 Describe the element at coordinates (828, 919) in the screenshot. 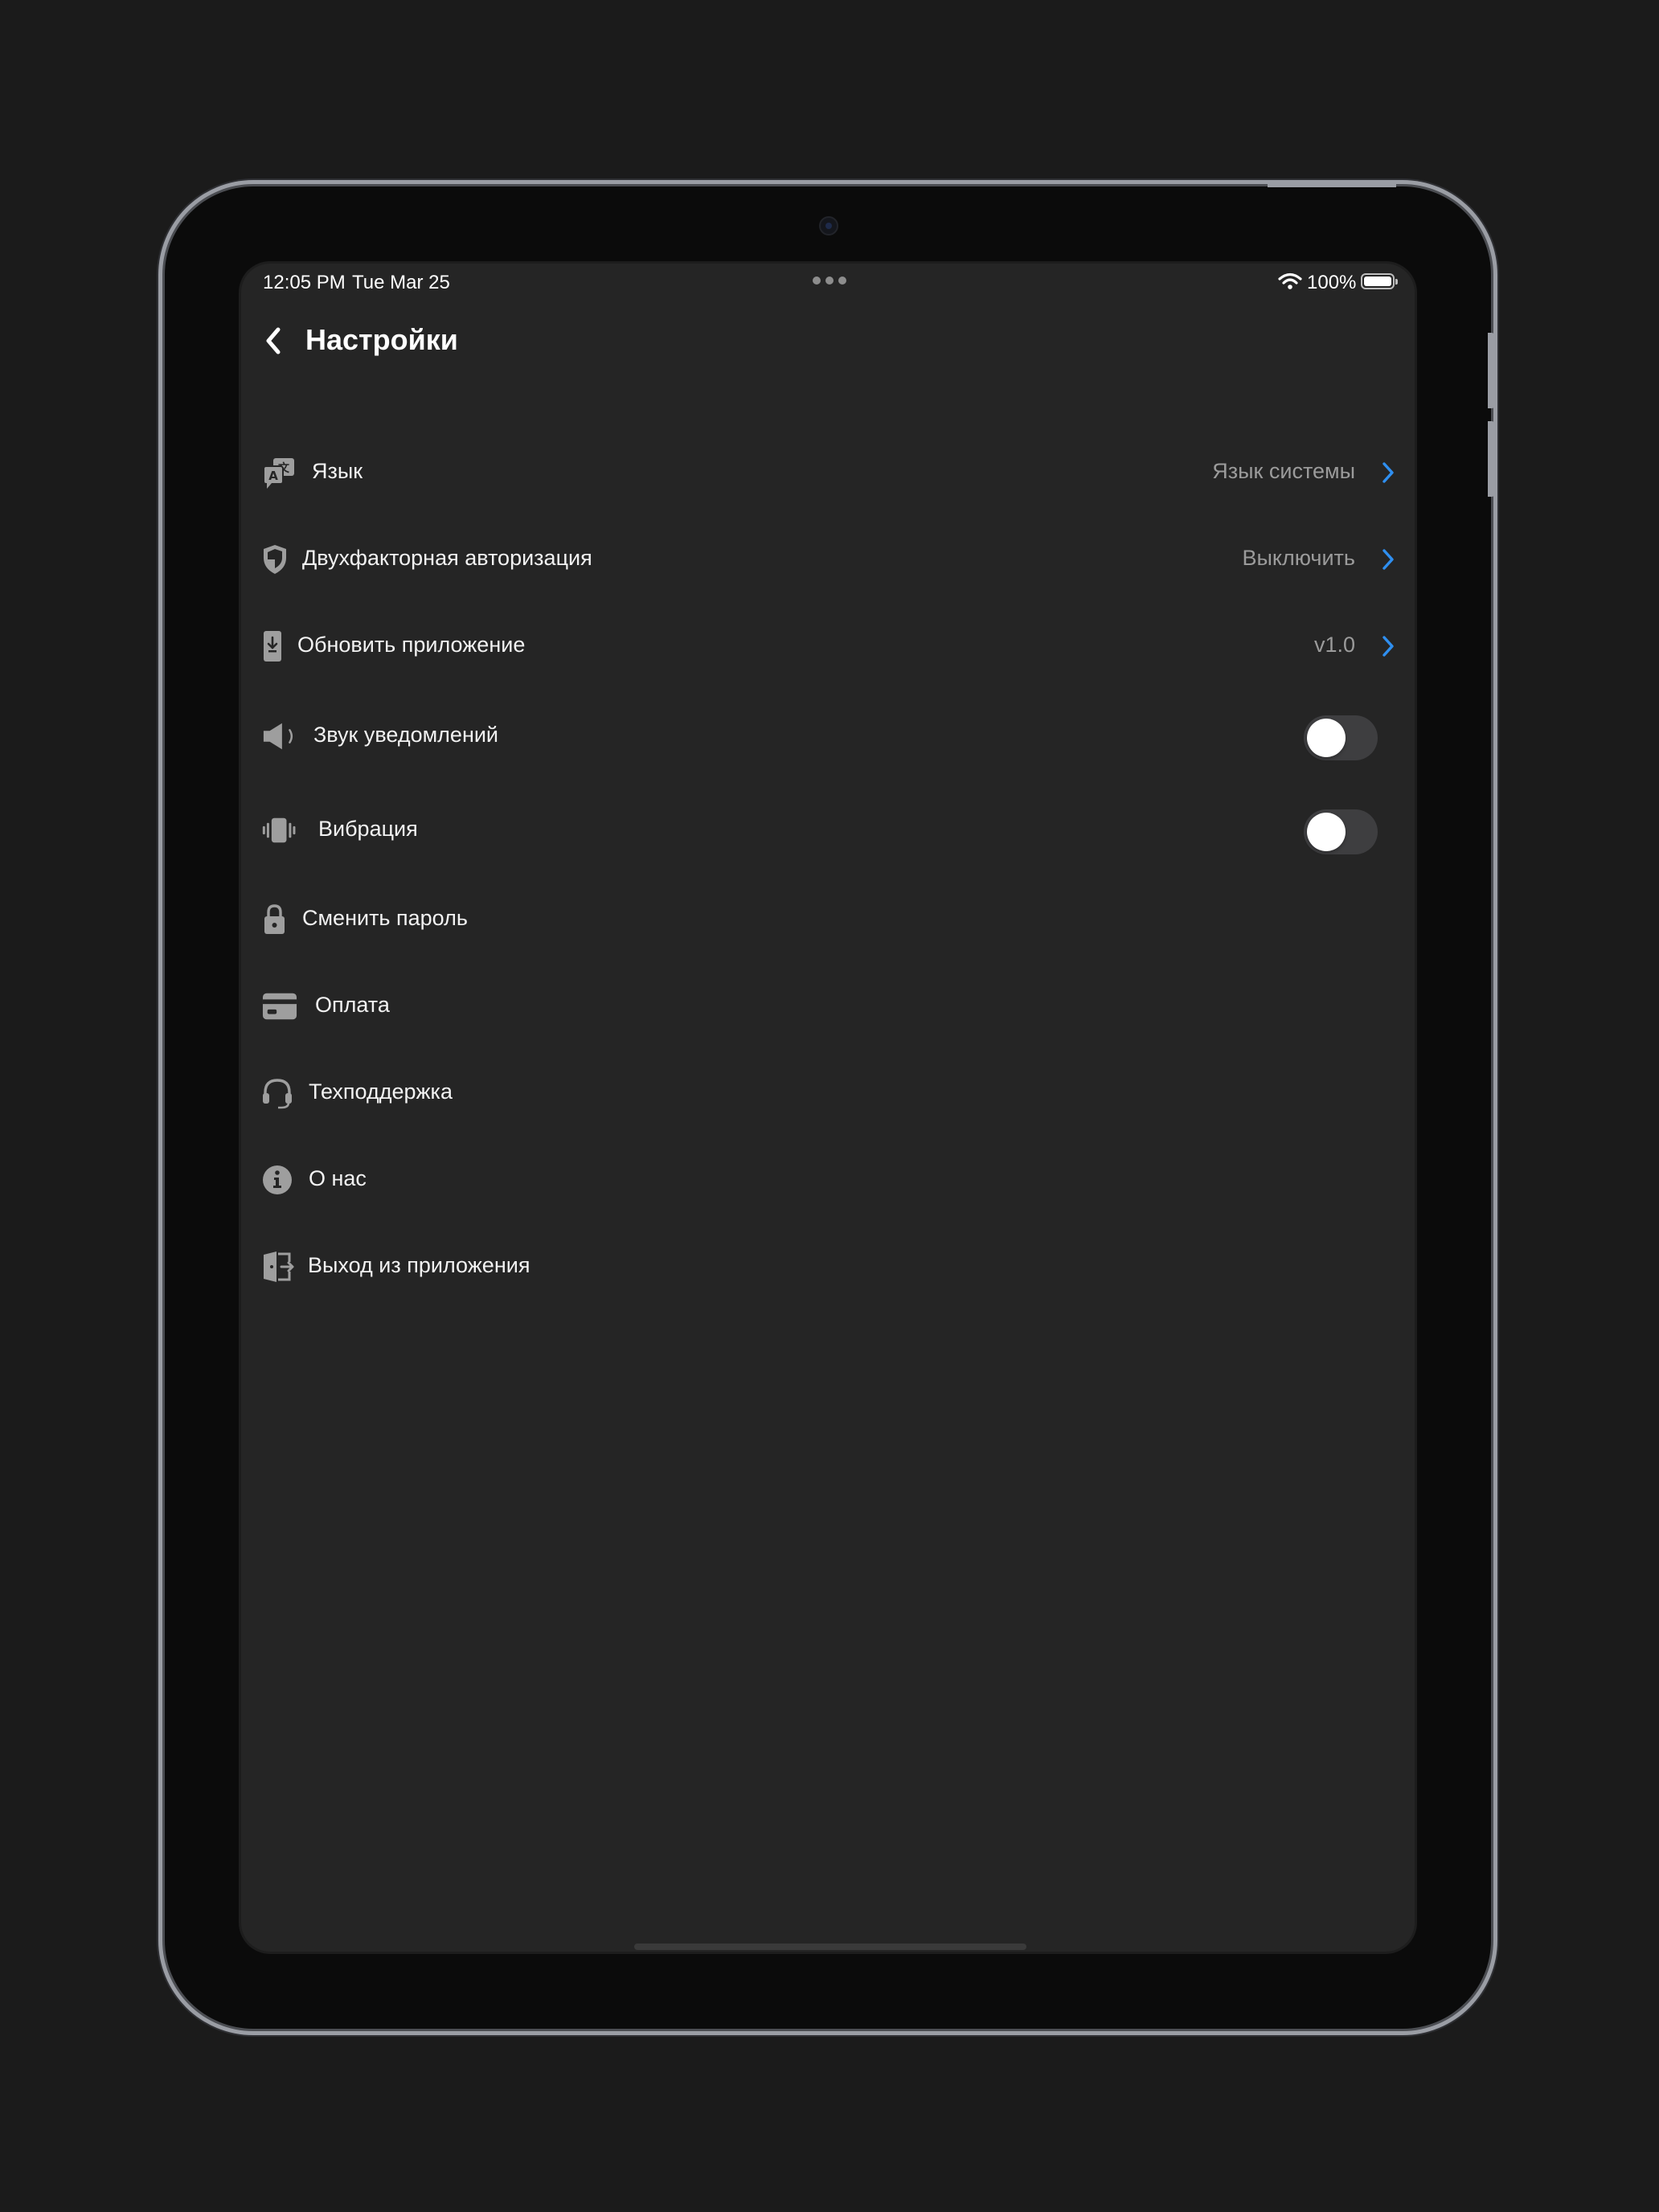

I see `settings-row-password: Сменить пароль` at that location.